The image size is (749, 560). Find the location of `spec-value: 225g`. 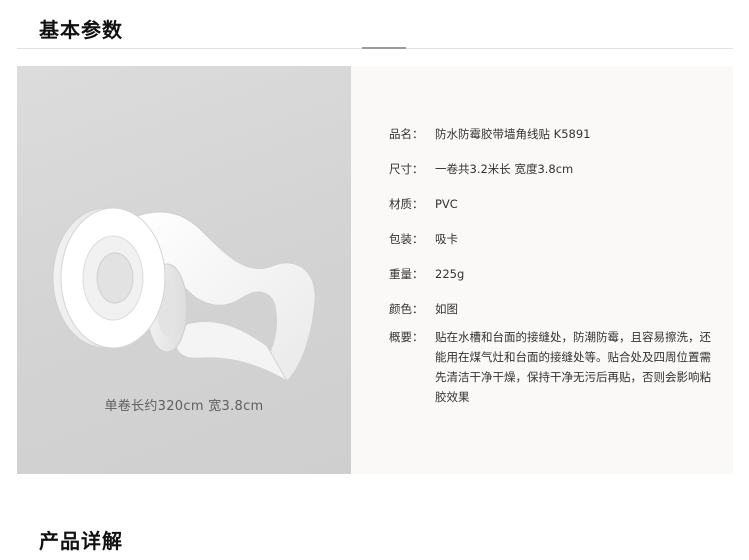

spec-value: 225g is located at coordinates (450, 274).